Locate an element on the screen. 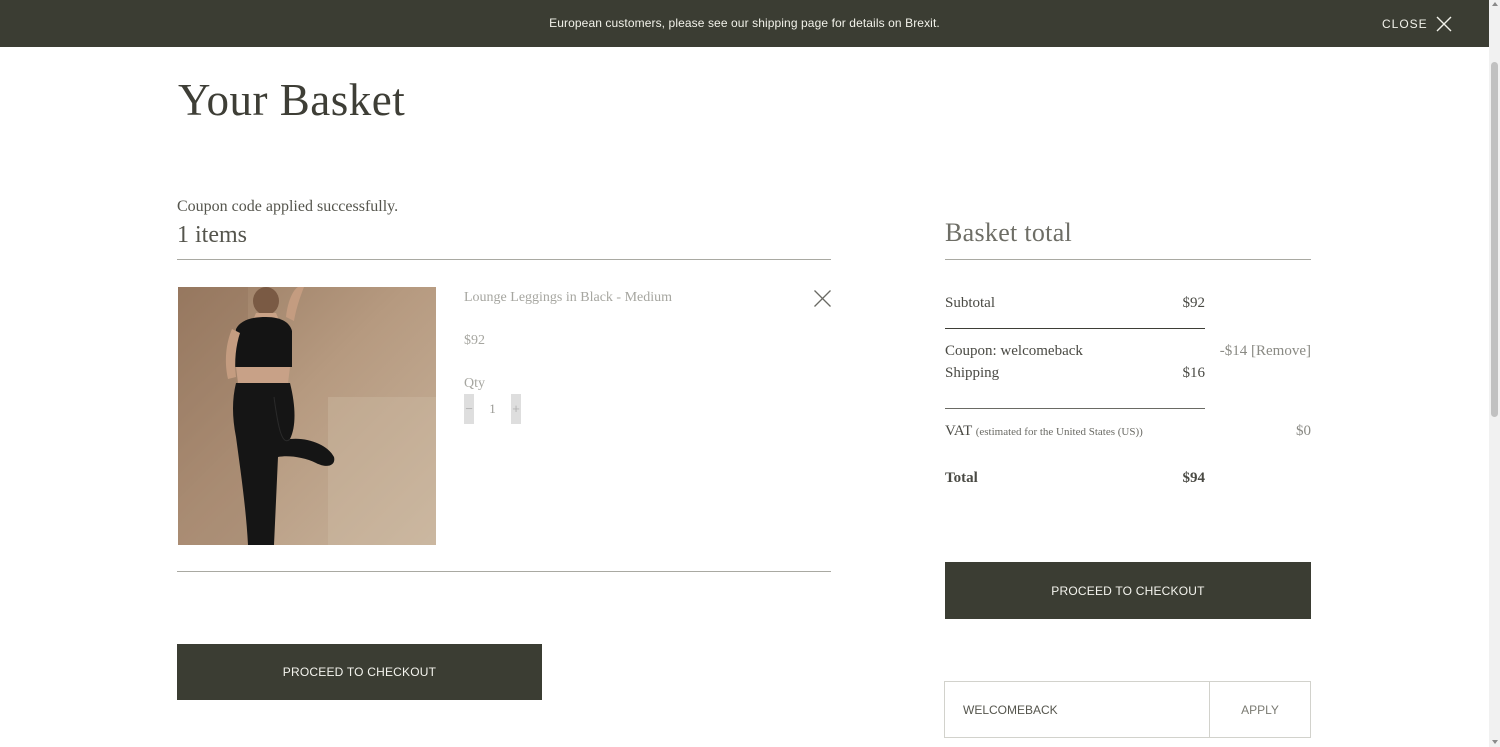  subtotal-divider is located at coordinates (1075, 328).